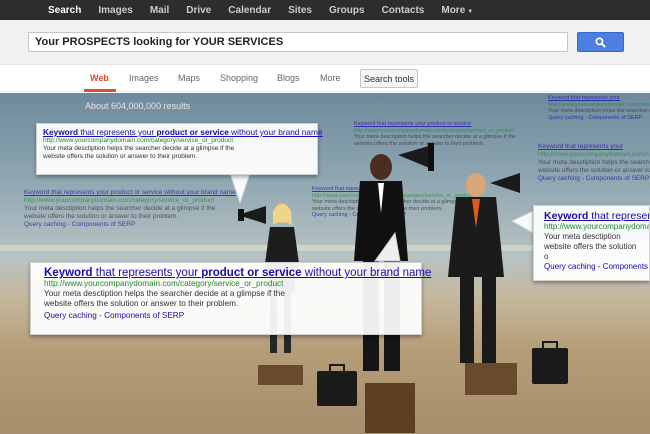 The image size is (650, 434). Describe the element at coordinates (453, 10) in the screenshot. I see `nav-more-label: More` at that location.